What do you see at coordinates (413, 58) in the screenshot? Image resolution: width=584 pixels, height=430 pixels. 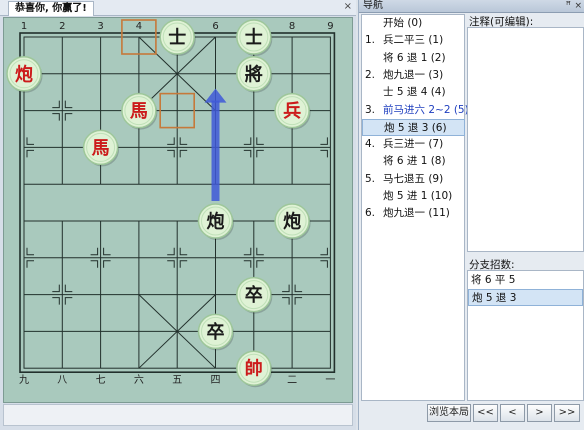 I see `move-list-item: 将 6 退 1 (2)` at bounding box center [413, 58].